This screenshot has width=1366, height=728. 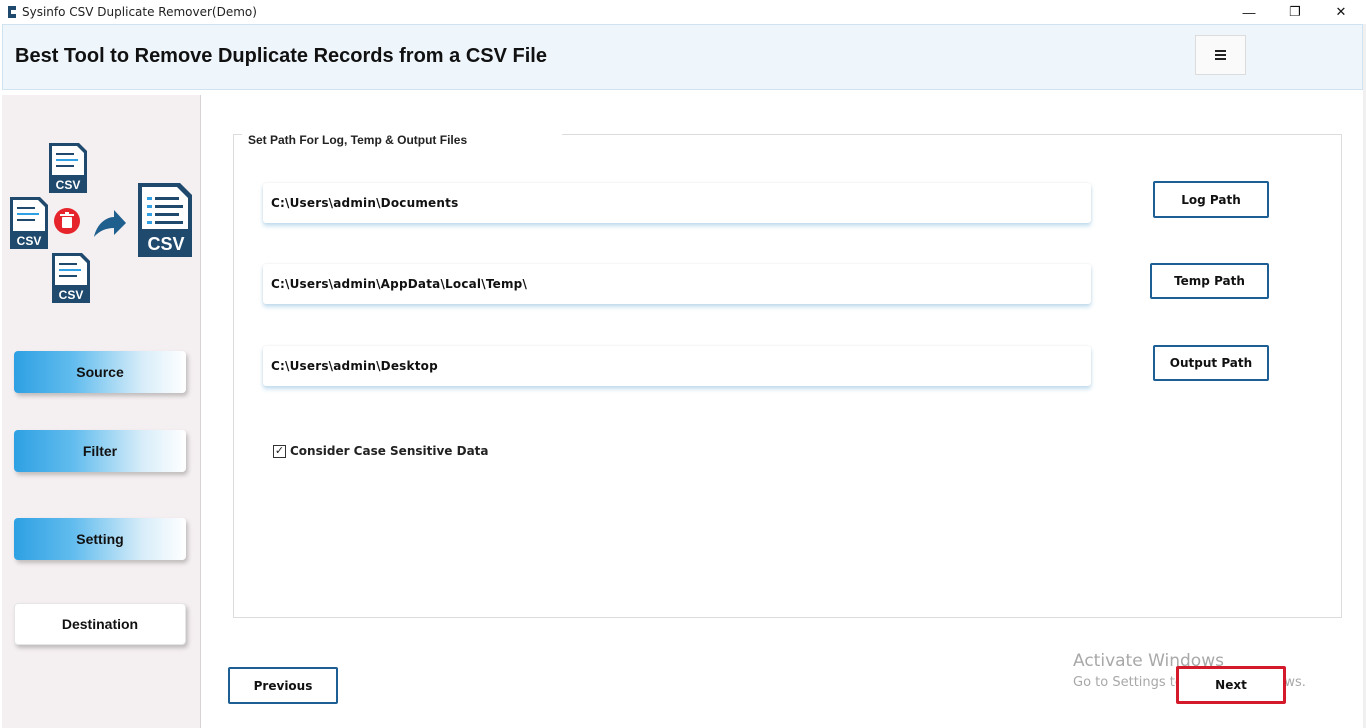 I want to click on temp-path-field: C:\Users\admin\AppData\Local\Temp\, so click(x=677, y=284).